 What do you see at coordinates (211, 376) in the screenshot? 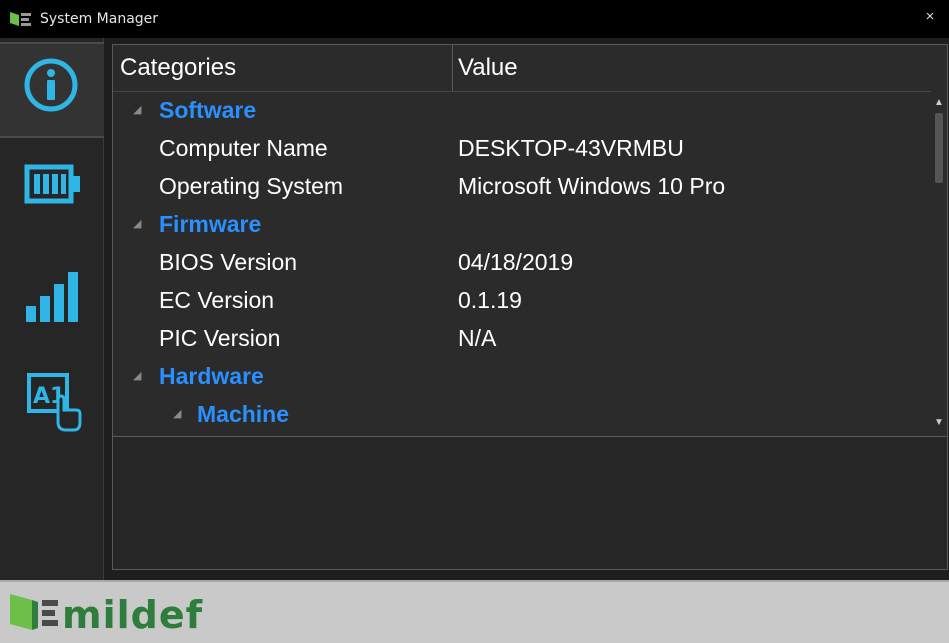
I see `row-category: Hardware` at bounding box center [211, 376].